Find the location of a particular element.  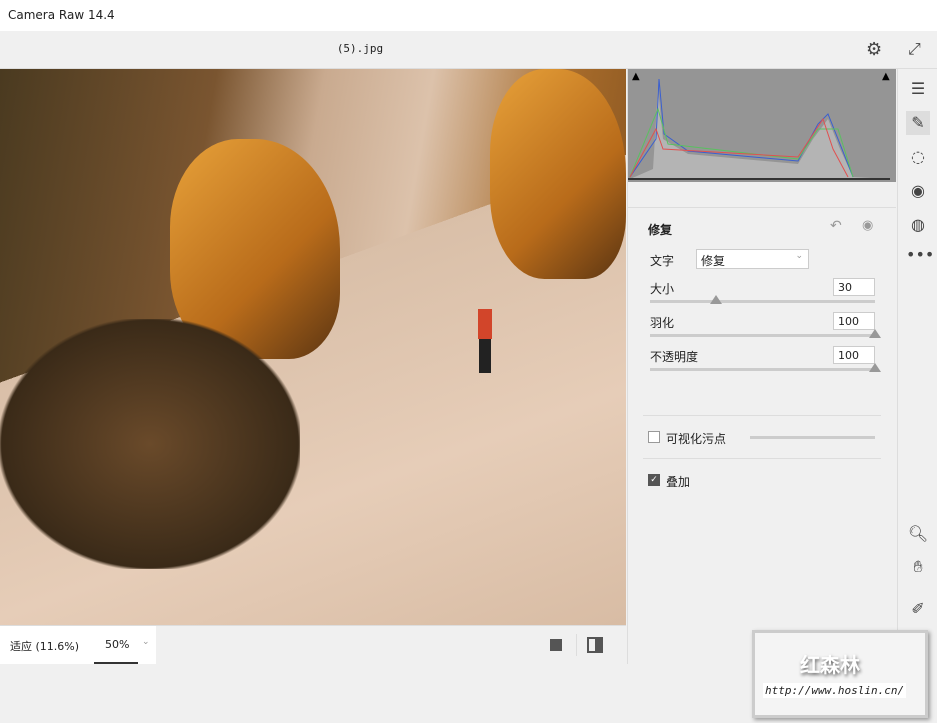

opacity-slider is located at coordinates (765, 367).